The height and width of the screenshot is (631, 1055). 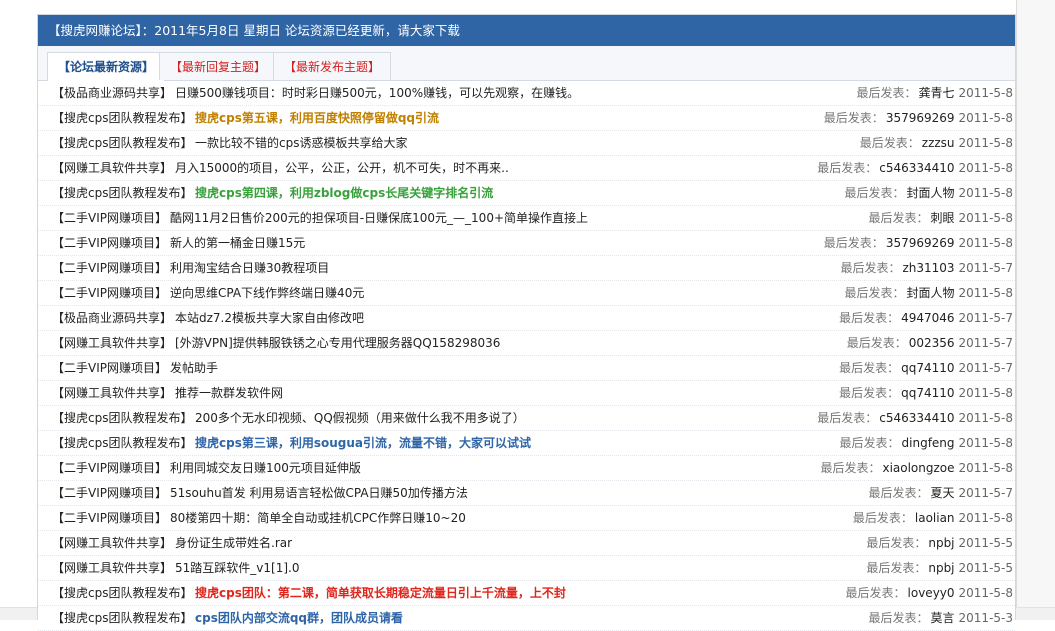 What do you see at coordinates (526, 63) in the screenshot?
I see `tab-bar: 【论坛最新资源】 【最新回复主题】 【最新发布主题】` at bounding box center [526, 63].